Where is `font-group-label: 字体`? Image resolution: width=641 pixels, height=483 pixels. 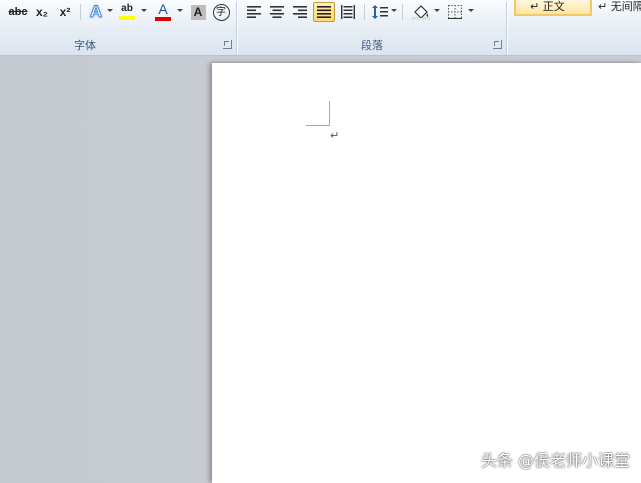
font-group-label: 字体 is located at coordinates (85, 45).